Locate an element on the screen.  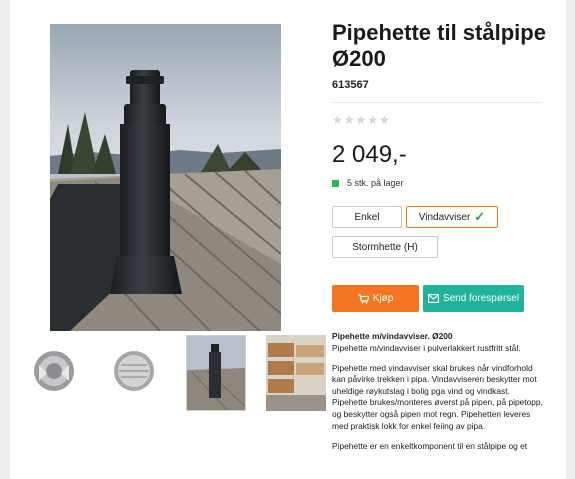
warehouse-image is located at coordinates (296, 373).